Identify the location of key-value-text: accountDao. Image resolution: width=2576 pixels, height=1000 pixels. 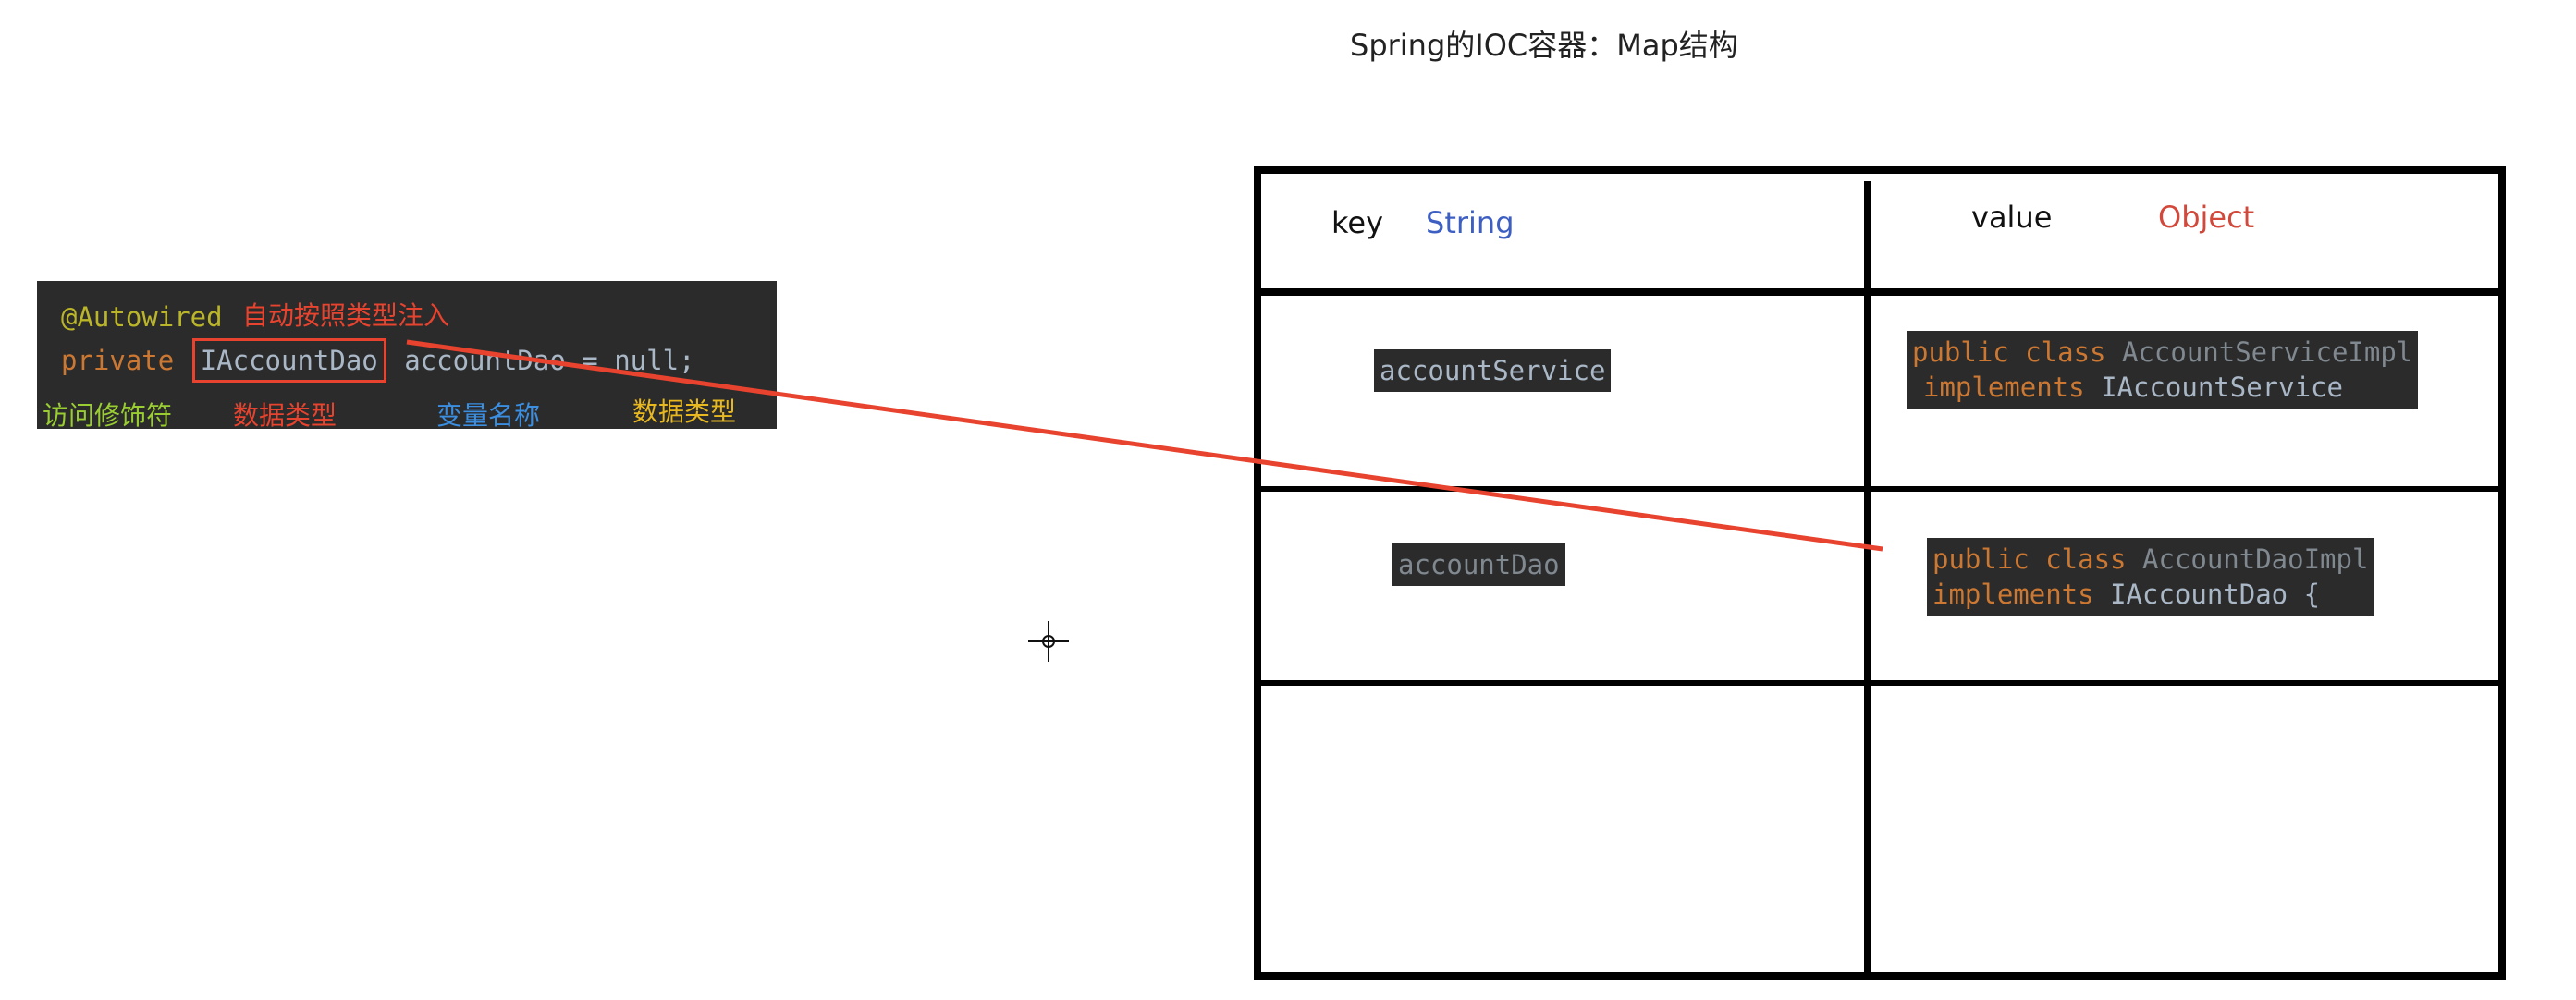
(1479, 564).